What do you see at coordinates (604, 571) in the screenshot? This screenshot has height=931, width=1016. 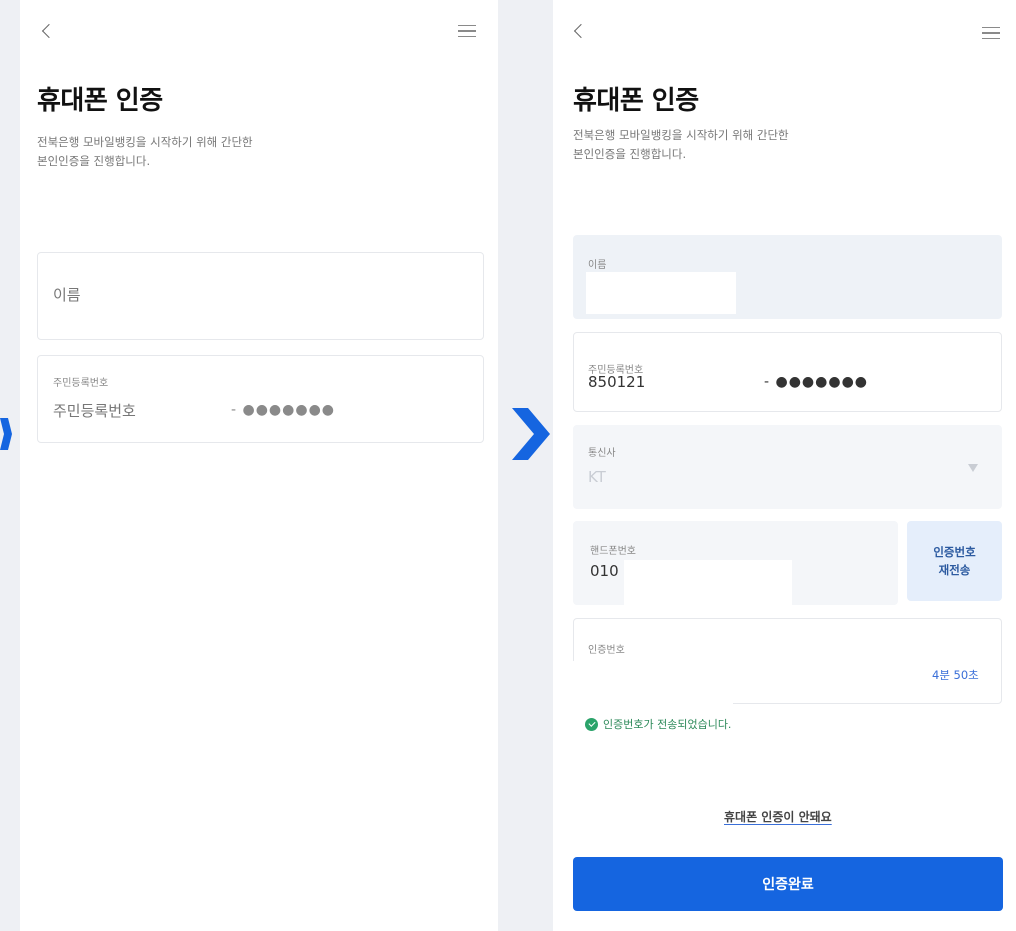 I see `phone-value: 010` at bounding box center [604, 571].